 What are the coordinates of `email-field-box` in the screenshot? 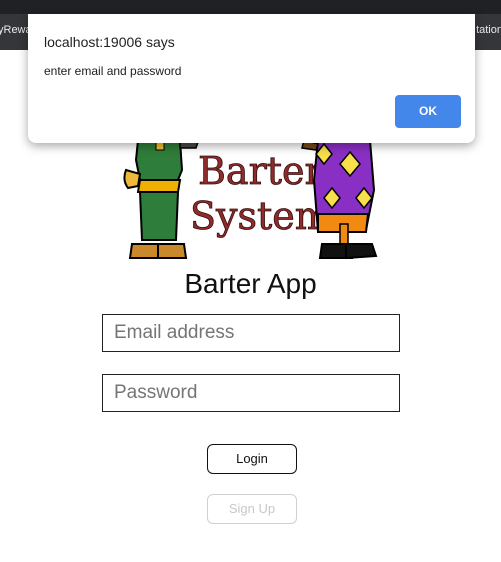 It's located at (251, 333).